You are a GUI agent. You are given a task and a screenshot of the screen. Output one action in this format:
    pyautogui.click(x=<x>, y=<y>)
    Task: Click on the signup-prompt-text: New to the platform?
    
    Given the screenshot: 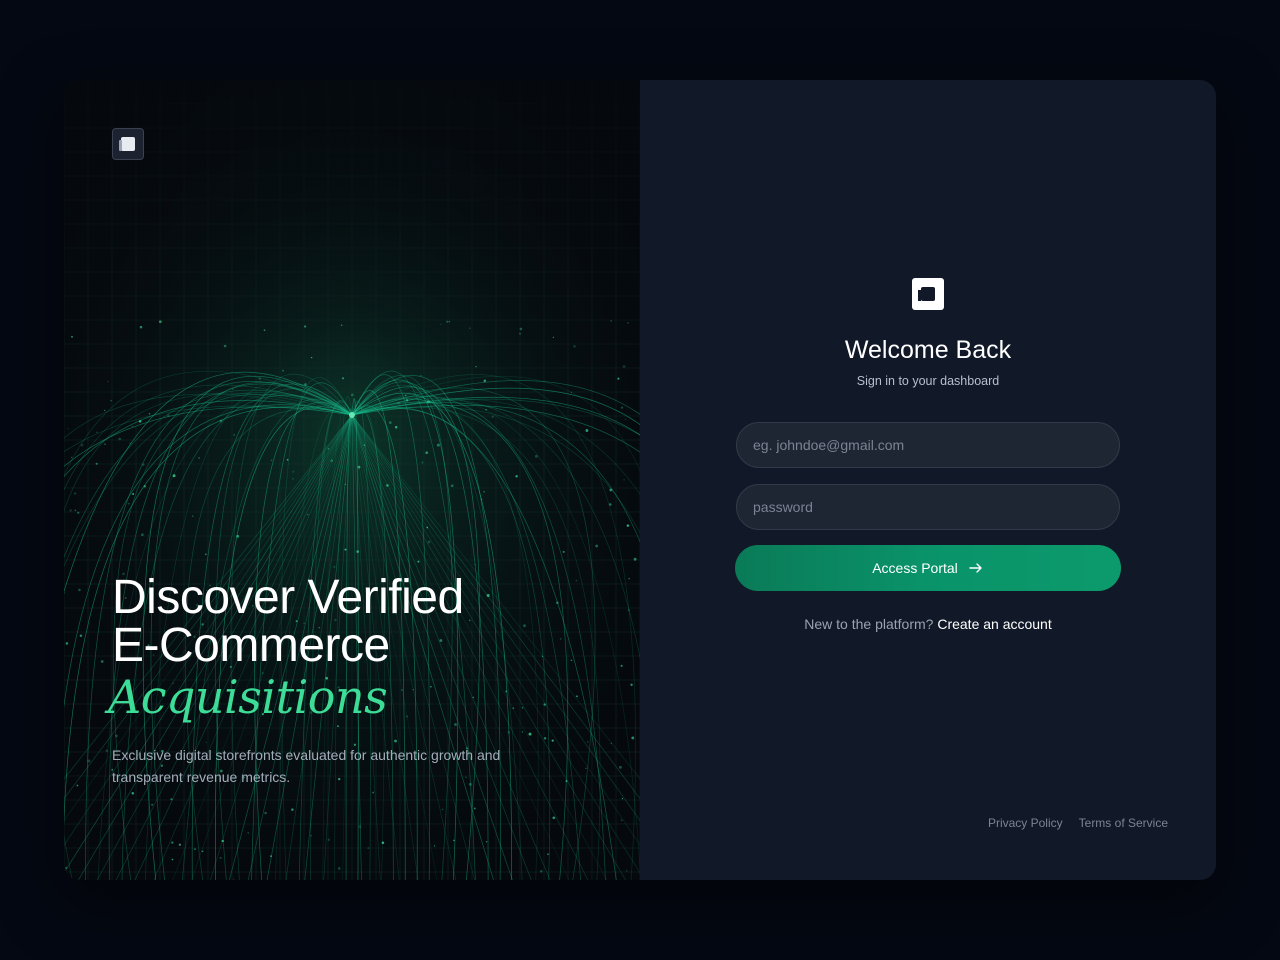 What is the action you would take?
    pyautogui.click(x=869, y=624)
    